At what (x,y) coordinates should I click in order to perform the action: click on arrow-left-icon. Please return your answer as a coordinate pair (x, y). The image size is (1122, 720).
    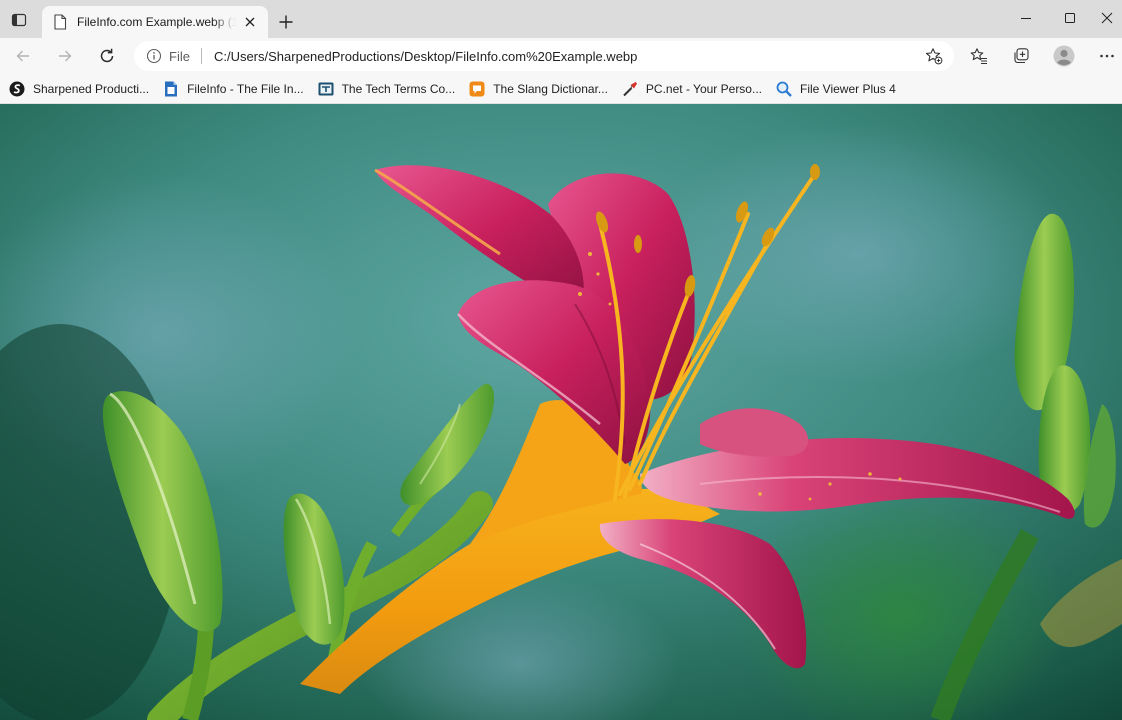
    Looking at the image, I should click on (22, 56).